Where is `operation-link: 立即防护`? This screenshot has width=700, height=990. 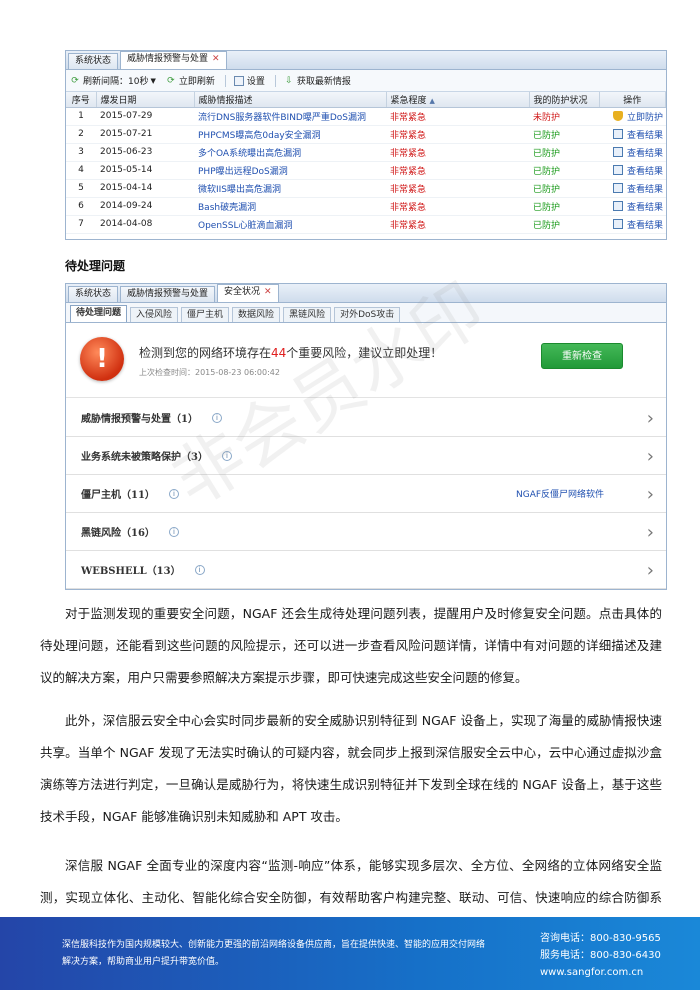
operation-link: 立即防护 is located at coordinates (645, 116).